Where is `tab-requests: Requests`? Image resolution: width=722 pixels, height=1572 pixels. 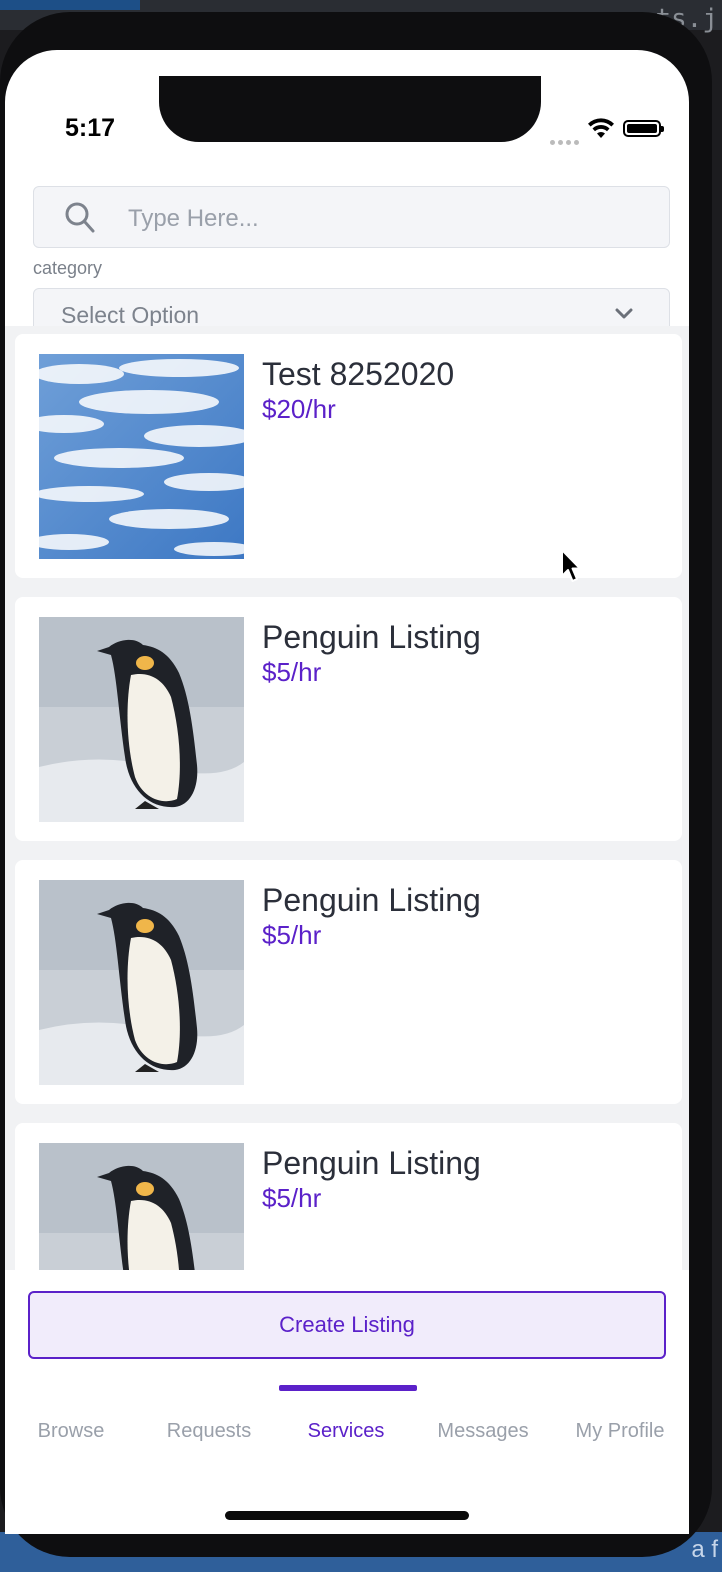
tab-requests: Requests is located at coordinates (209, 1431).